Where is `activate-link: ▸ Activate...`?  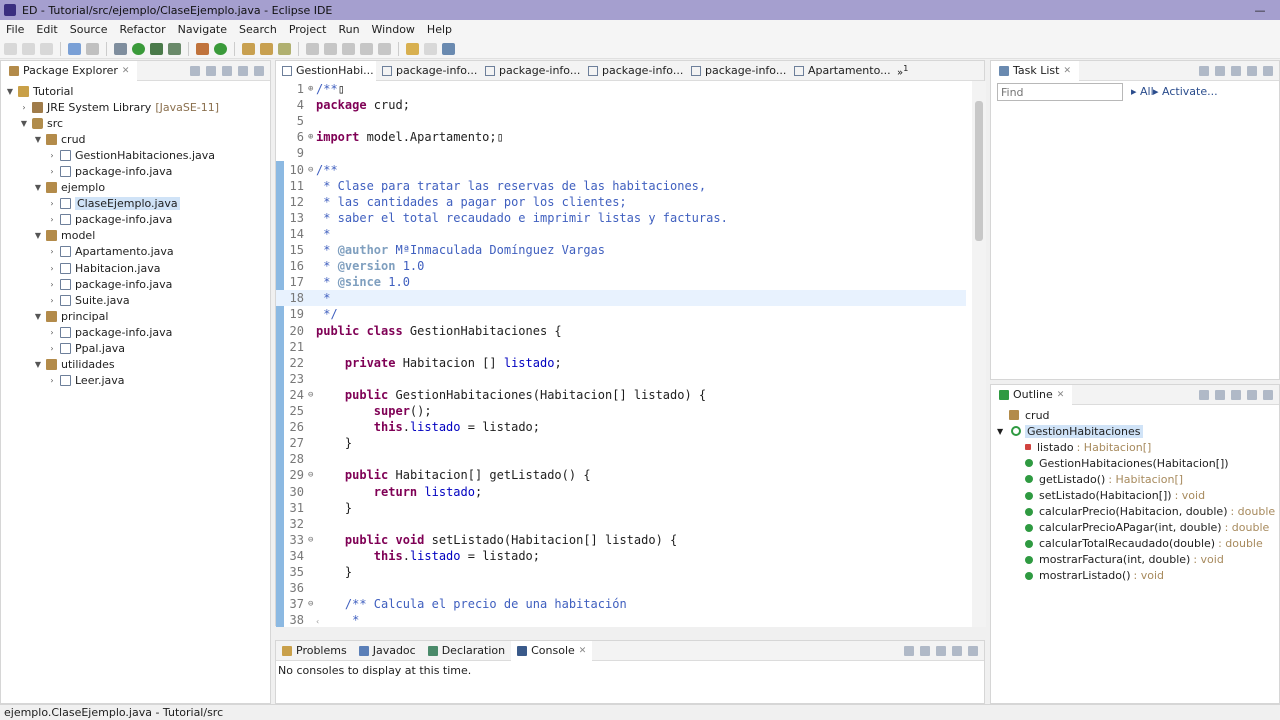
activate-link: ▸ Activate... is located at coordinates (1185, 91).